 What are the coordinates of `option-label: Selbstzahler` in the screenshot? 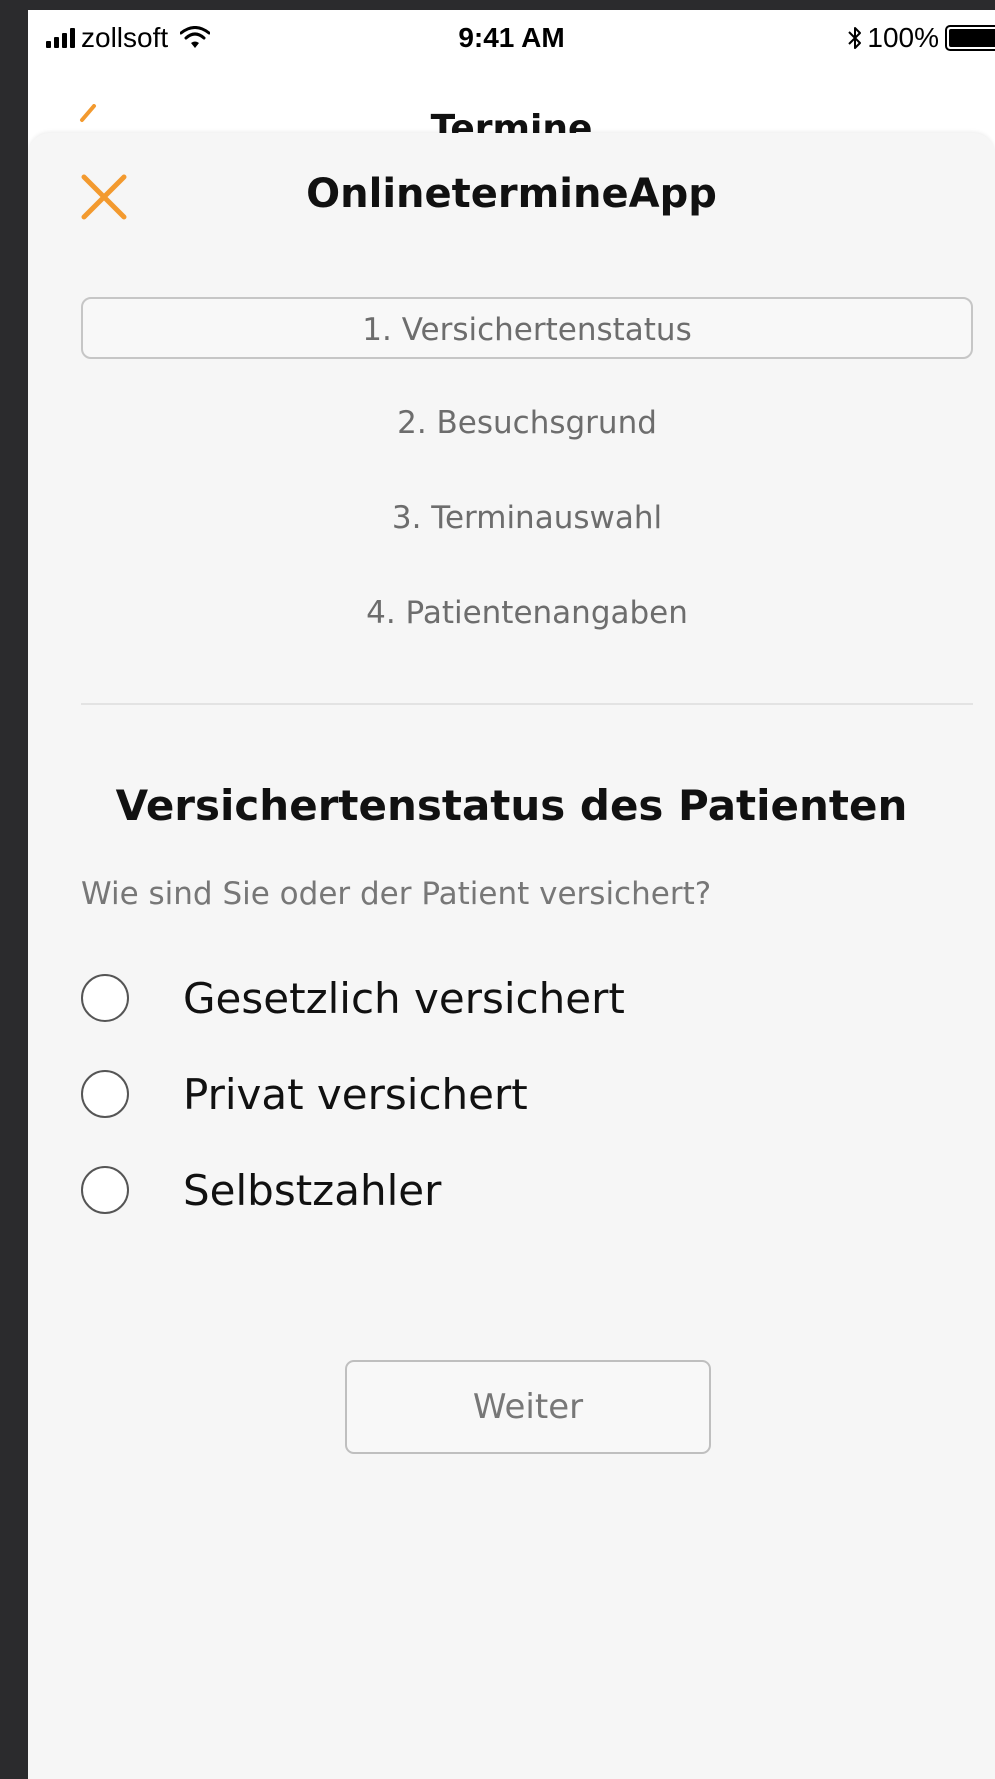 It's located at (312, 1190).